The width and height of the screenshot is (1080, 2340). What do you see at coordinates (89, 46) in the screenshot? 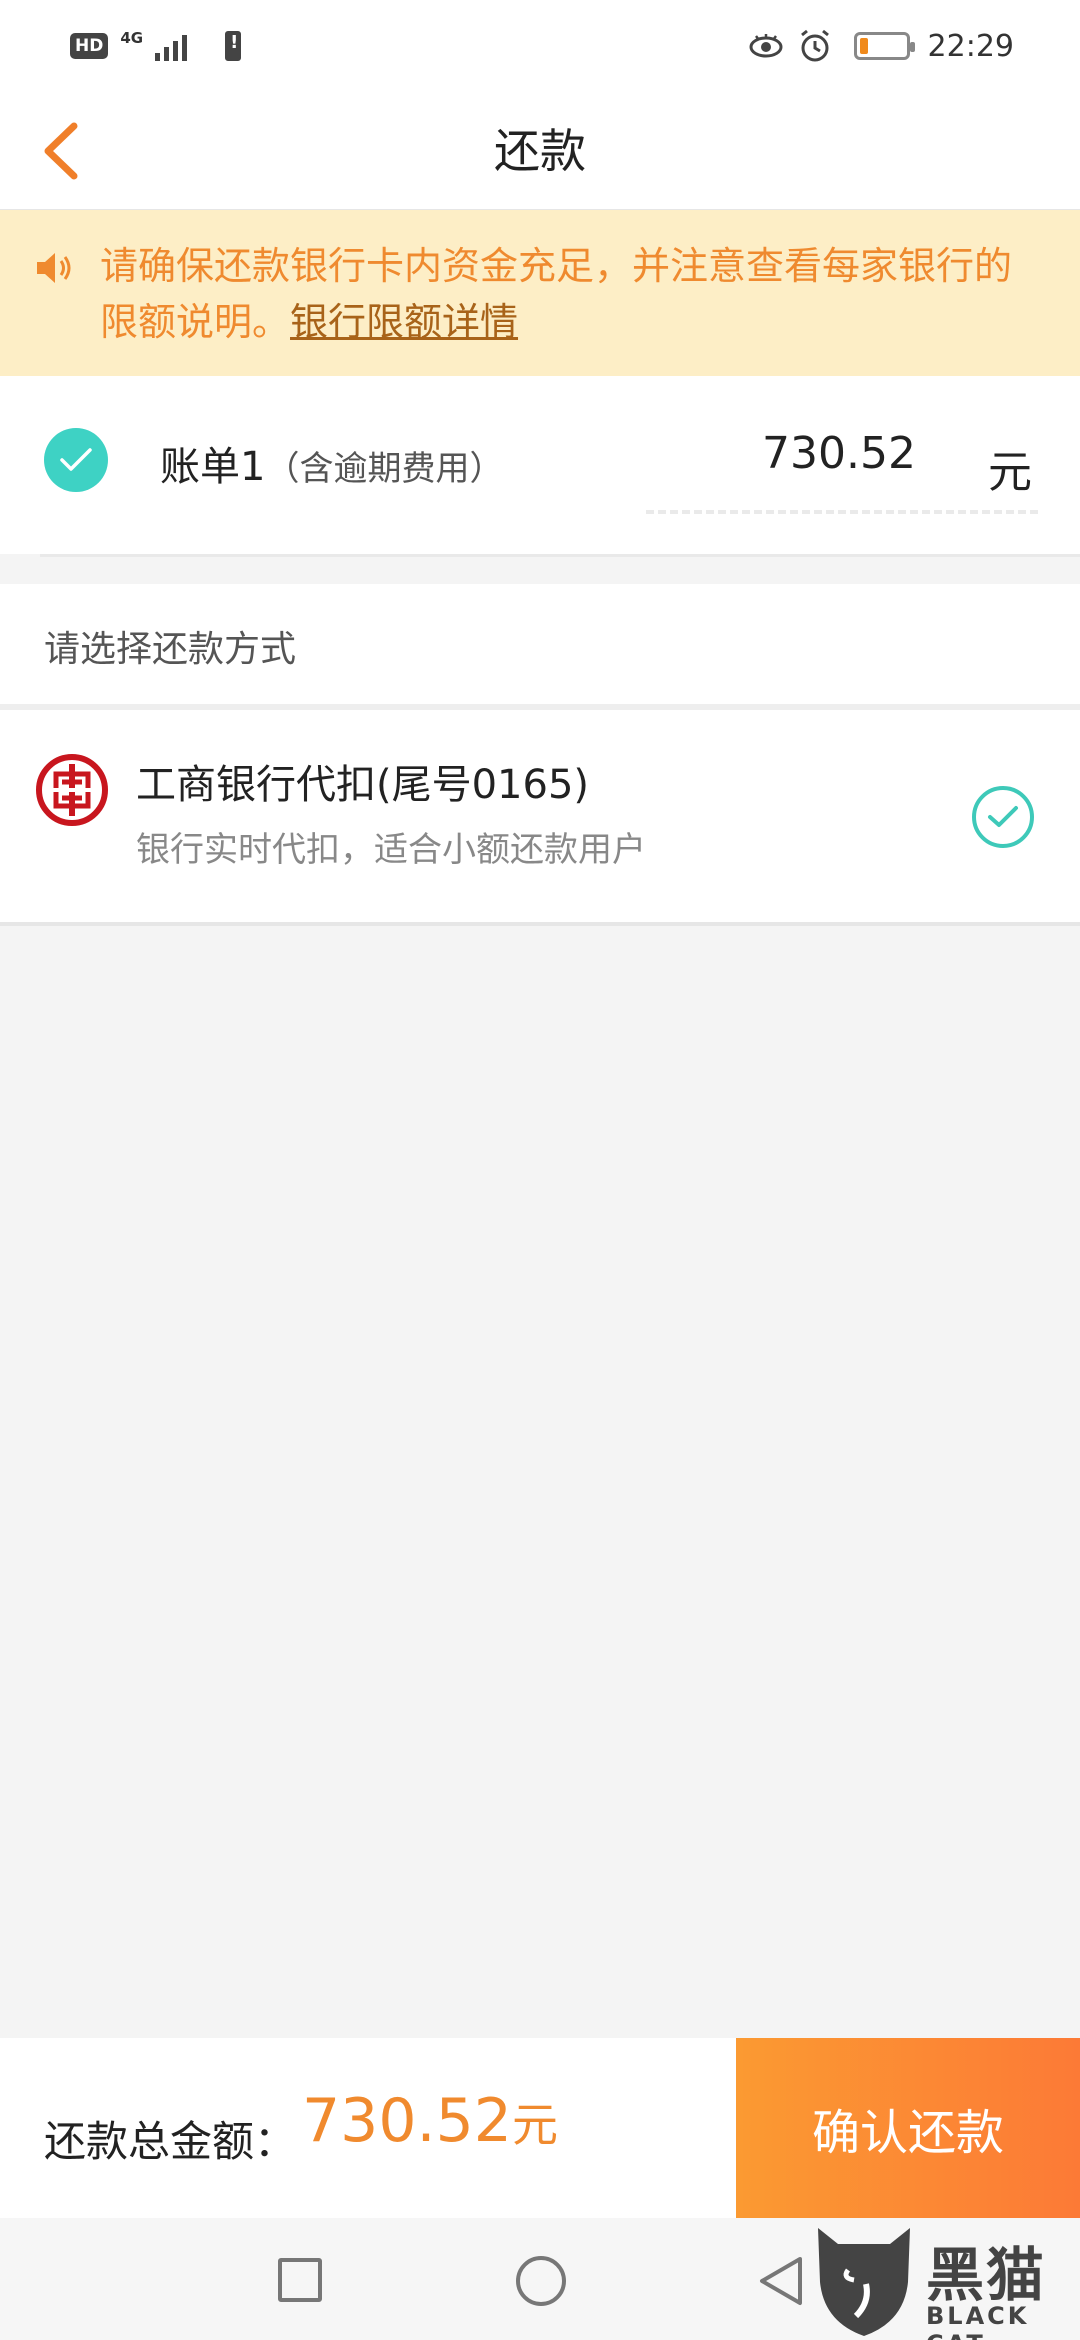
I see `hd-badge: HD` at bounding box center [89, 46].